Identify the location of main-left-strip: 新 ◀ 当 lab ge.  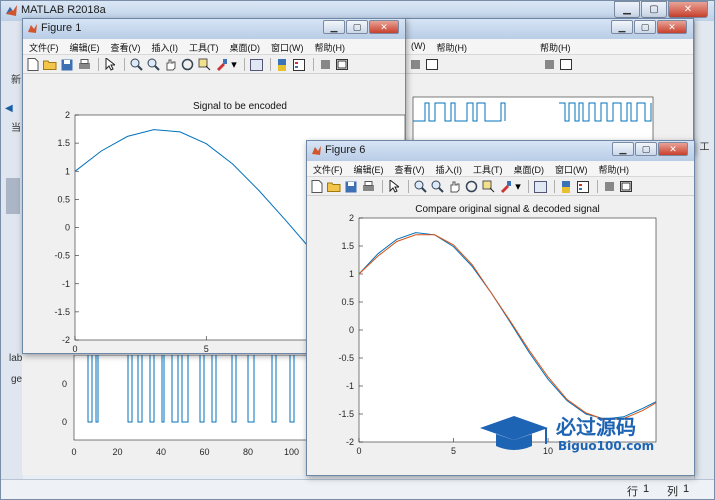
(12, 251).